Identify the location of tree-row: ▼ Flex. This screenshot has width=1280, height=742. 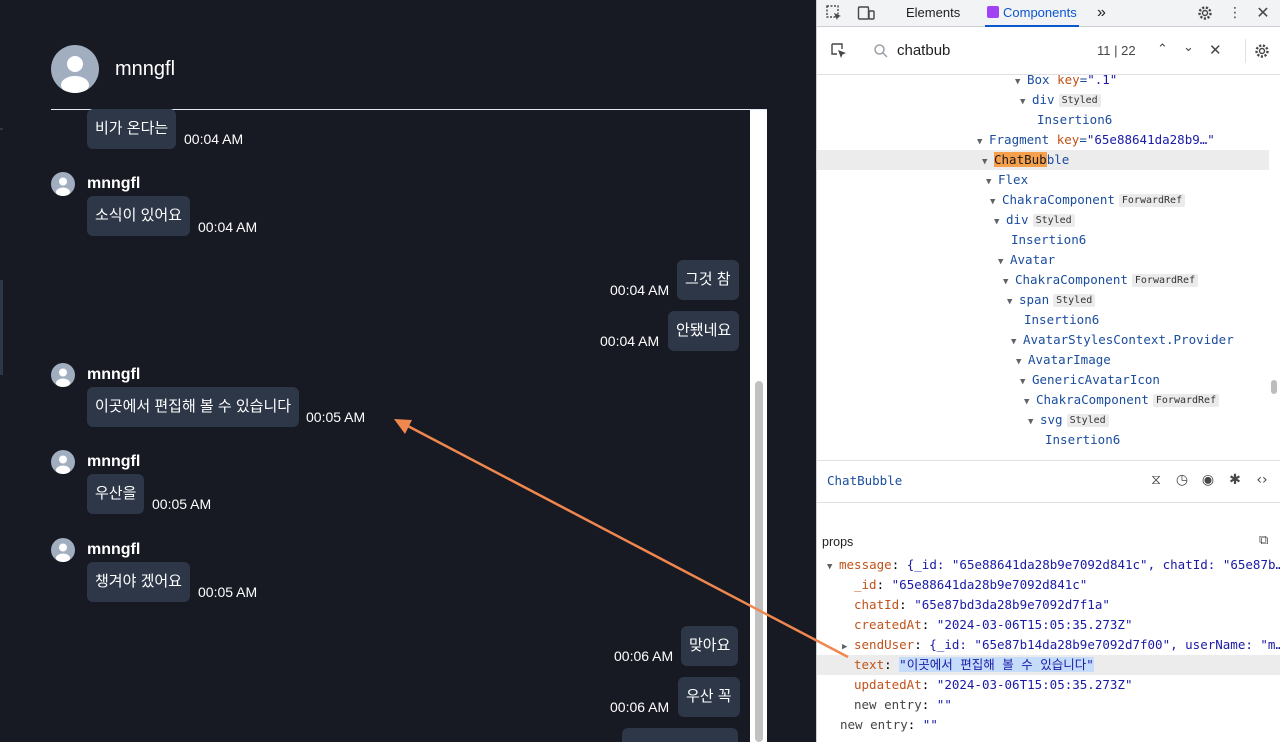
(1043, 180).